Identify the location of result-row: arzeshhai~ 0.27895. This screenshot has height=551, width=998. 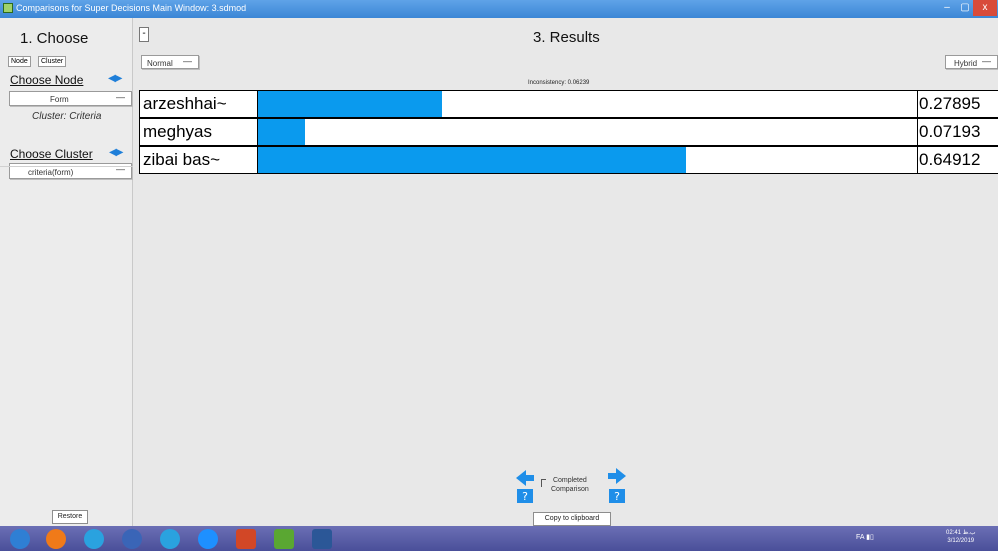
(568, 104).